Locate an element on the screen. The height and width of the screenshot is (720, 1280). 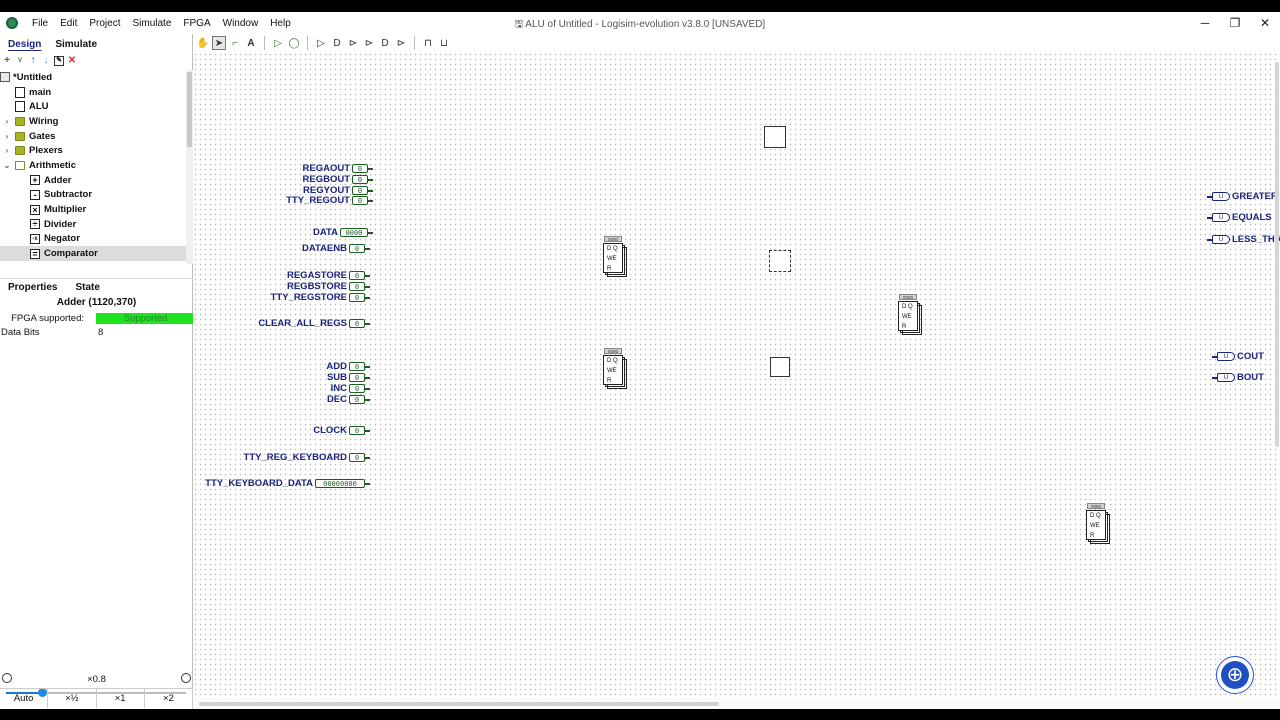
tab-properties: Properties is located at coordinates (32, 287).